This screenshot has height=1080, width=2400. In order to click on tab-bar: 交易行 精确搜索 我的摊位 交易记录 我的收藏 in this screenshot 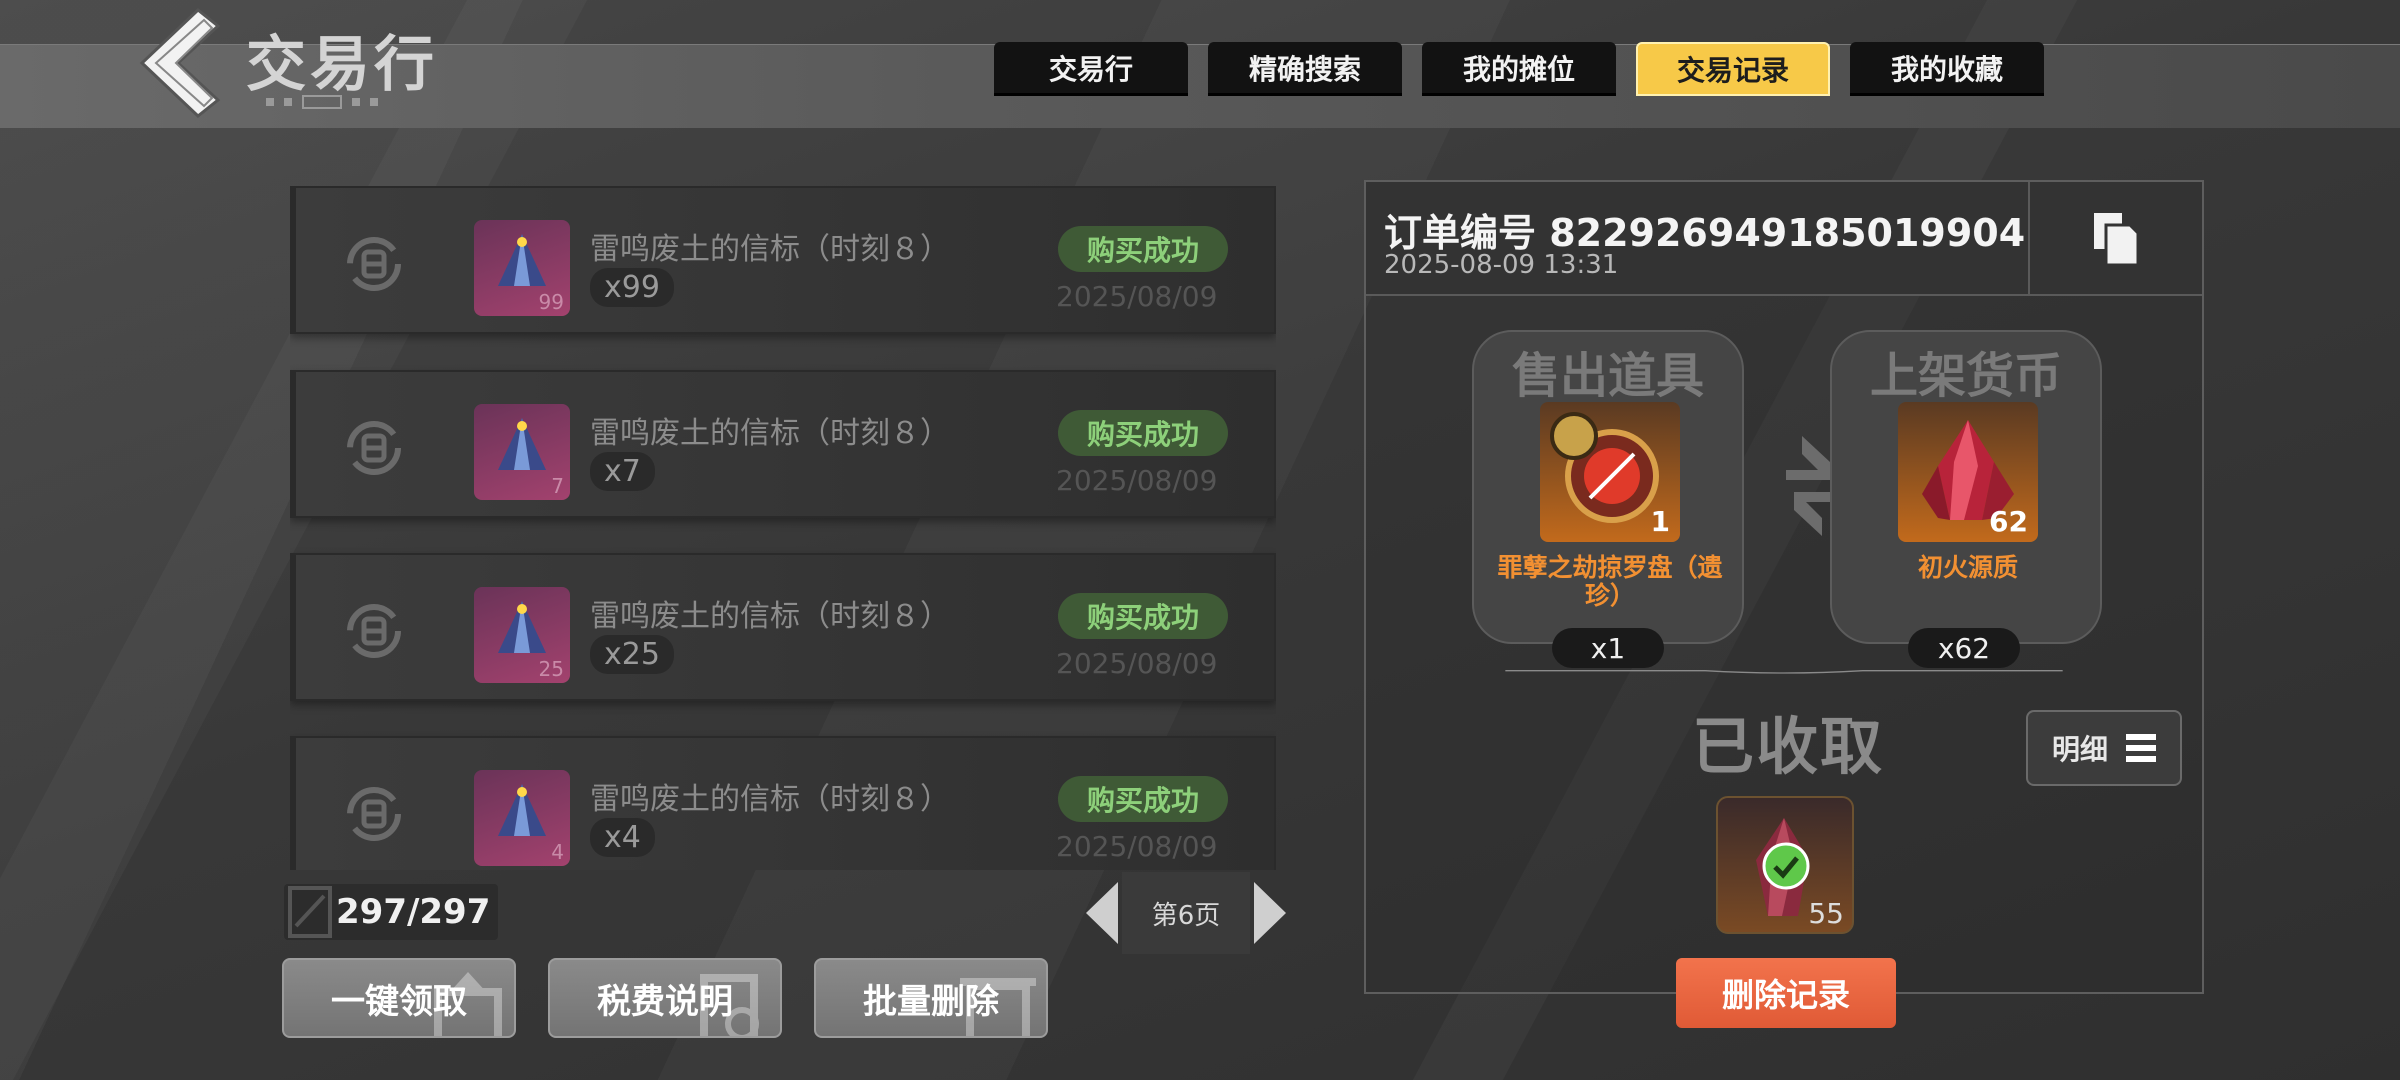, I will do `click(1519, 69)`.